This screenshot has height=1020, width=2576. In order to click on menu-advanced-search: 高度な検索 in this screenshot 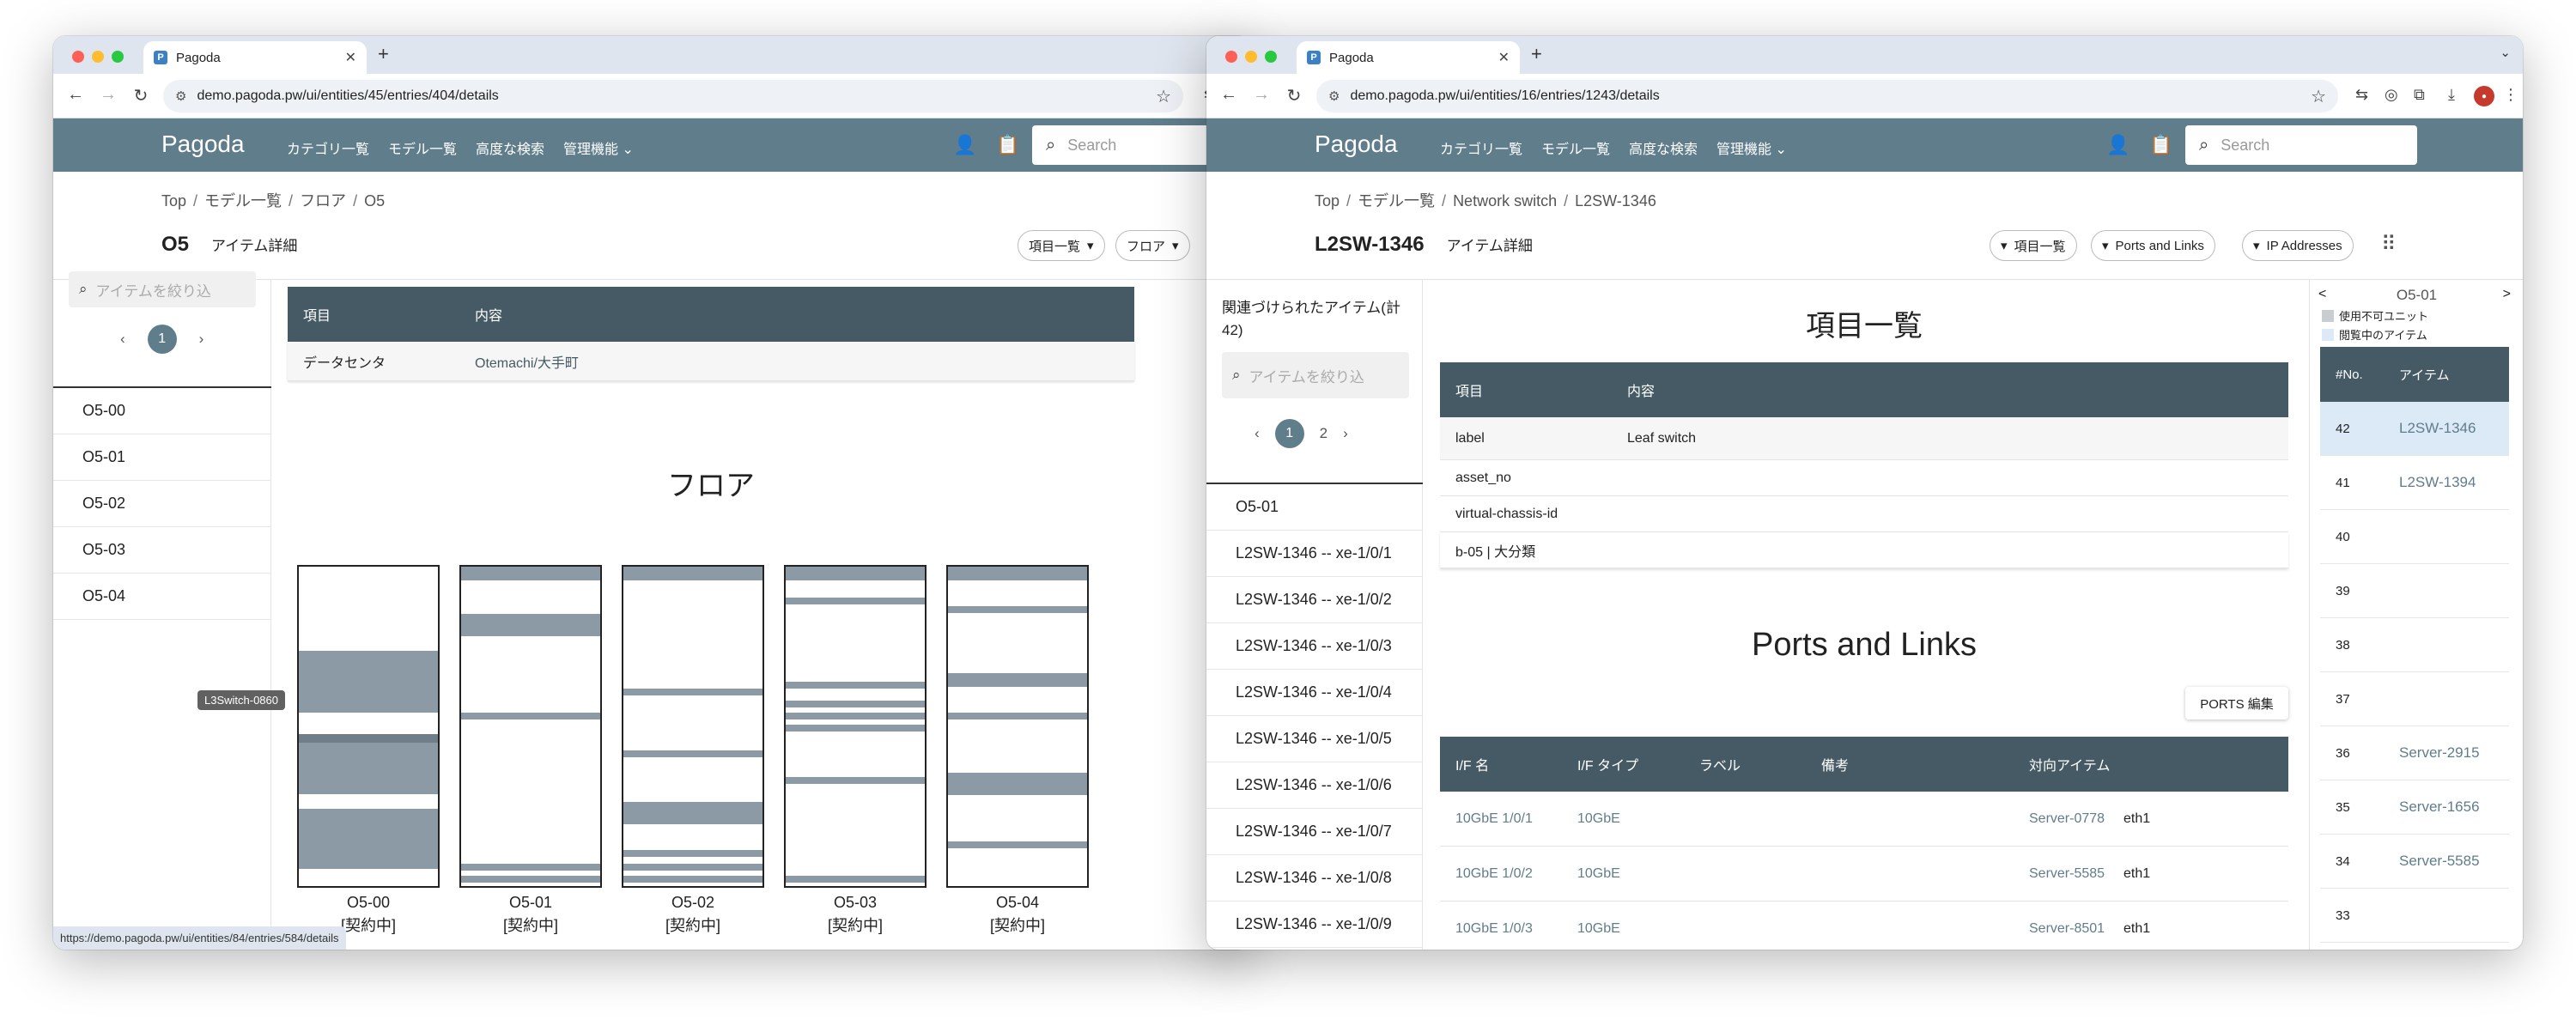, I will do `click(1664, 147)`.